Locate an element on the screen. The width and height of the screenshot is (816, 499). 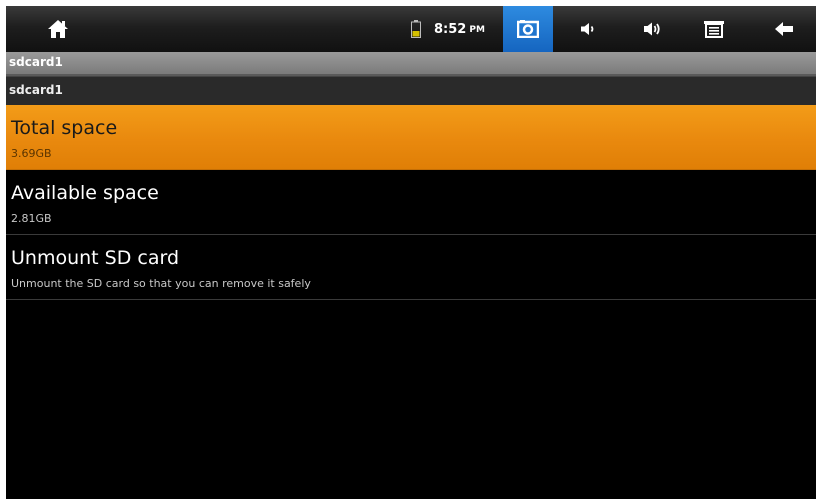
item-title: Total space is located at coordinates (64, 128).